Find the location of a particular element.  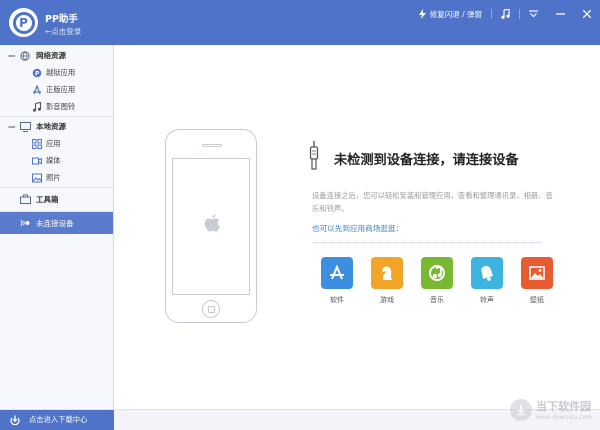

globe-icon is located at coordinates (26, 55).